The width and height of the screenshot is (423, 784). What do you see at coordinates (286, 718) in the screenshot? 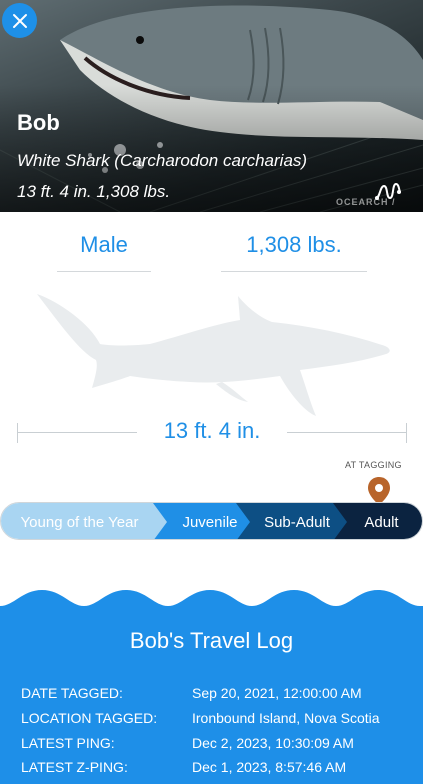
I see `log-value: Ironbound Island, Nova Scotia` at bounding box center [286, 718].